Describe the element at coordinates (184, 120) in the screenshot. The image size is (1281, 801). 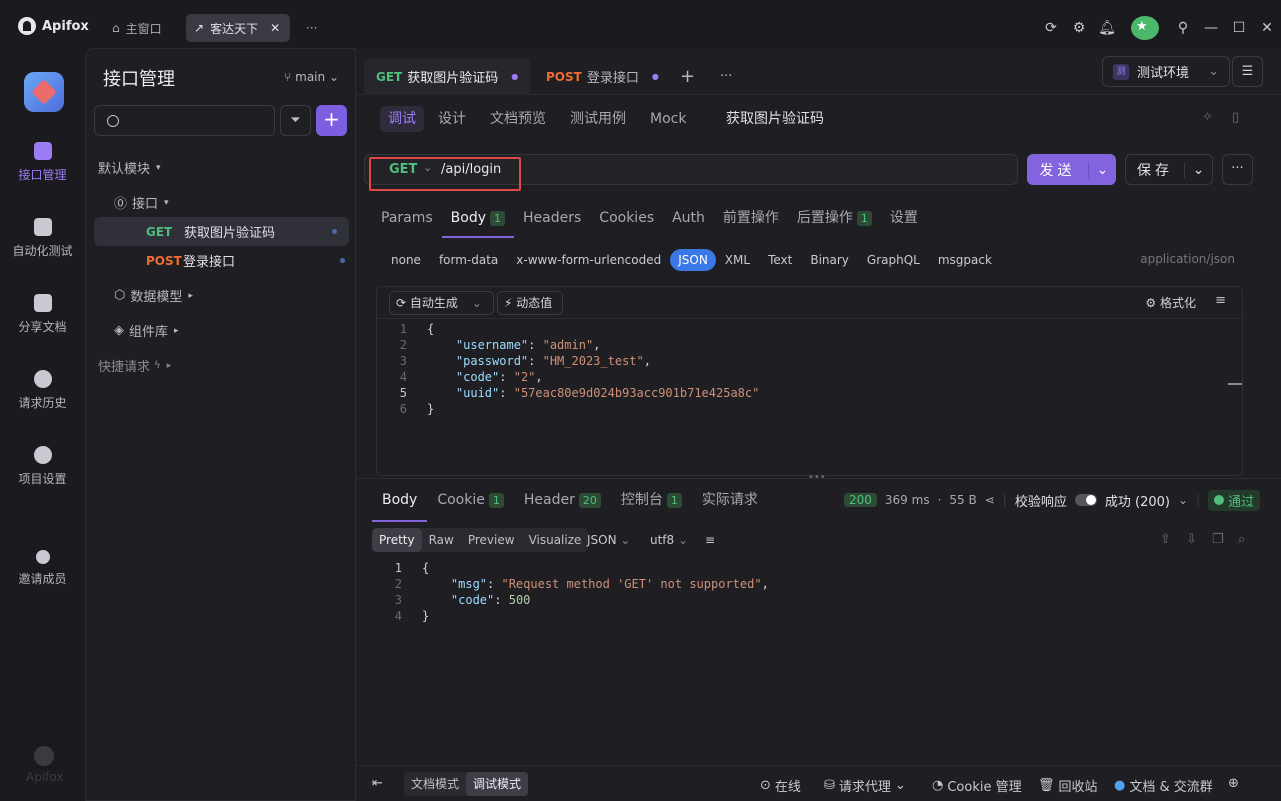
I see `search-input` at that location.